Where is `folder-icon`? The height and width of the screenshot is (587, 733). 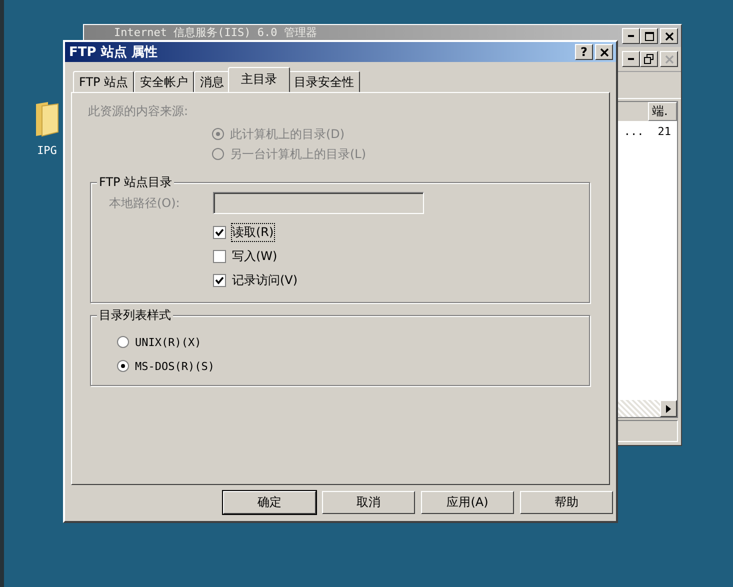
folder-icon is located at coordinates (47, 119).